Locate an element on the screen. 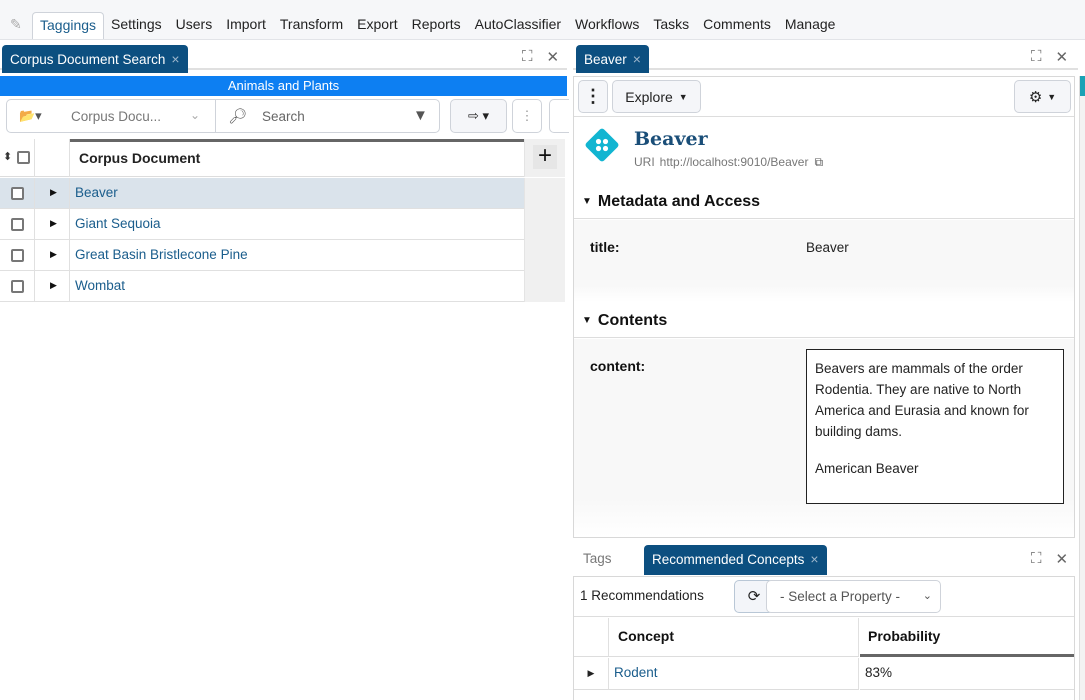 This screenshot has width=1085, height=700. section-metadata-and-access: ▼ Metadata and Access is located at coordinates (824, 202).